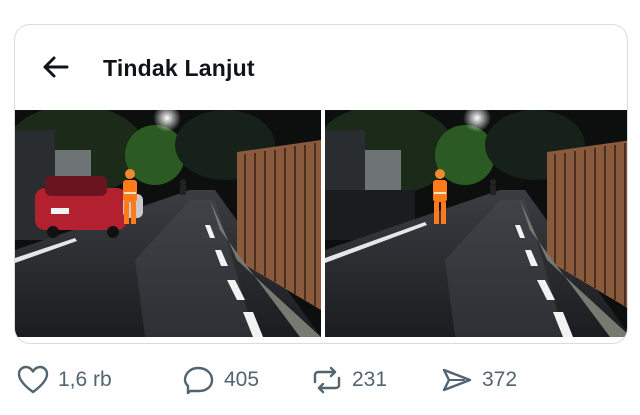 The height and width of the screenshot is (415, 640). I want to click on page-title: Tindak Lanjut, so click(179, 68).